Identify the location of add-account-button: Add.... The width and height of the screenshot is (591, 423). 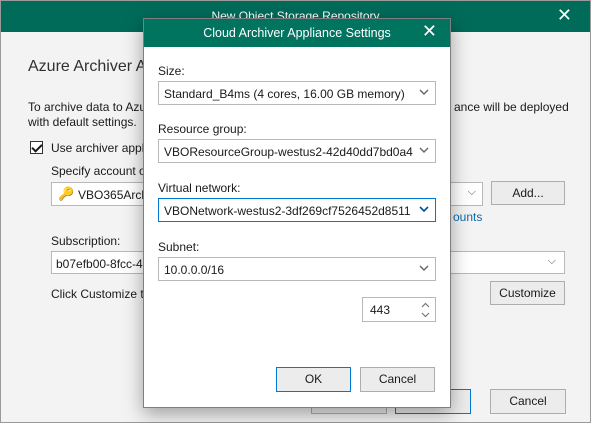
(528, 193).